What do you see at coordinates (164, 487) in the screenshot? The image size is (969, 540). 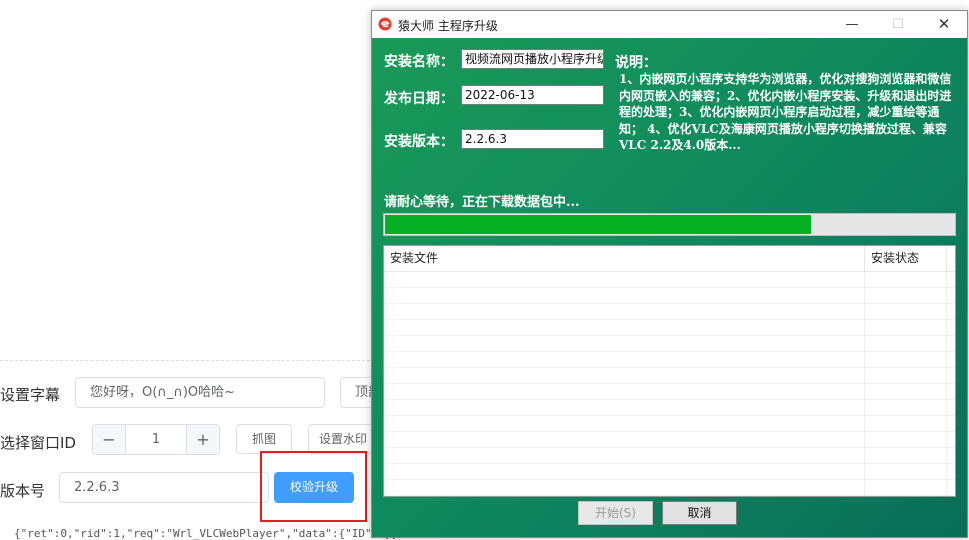 I see `version-input: 2.2.6.3` at bounding box center [164, 487].